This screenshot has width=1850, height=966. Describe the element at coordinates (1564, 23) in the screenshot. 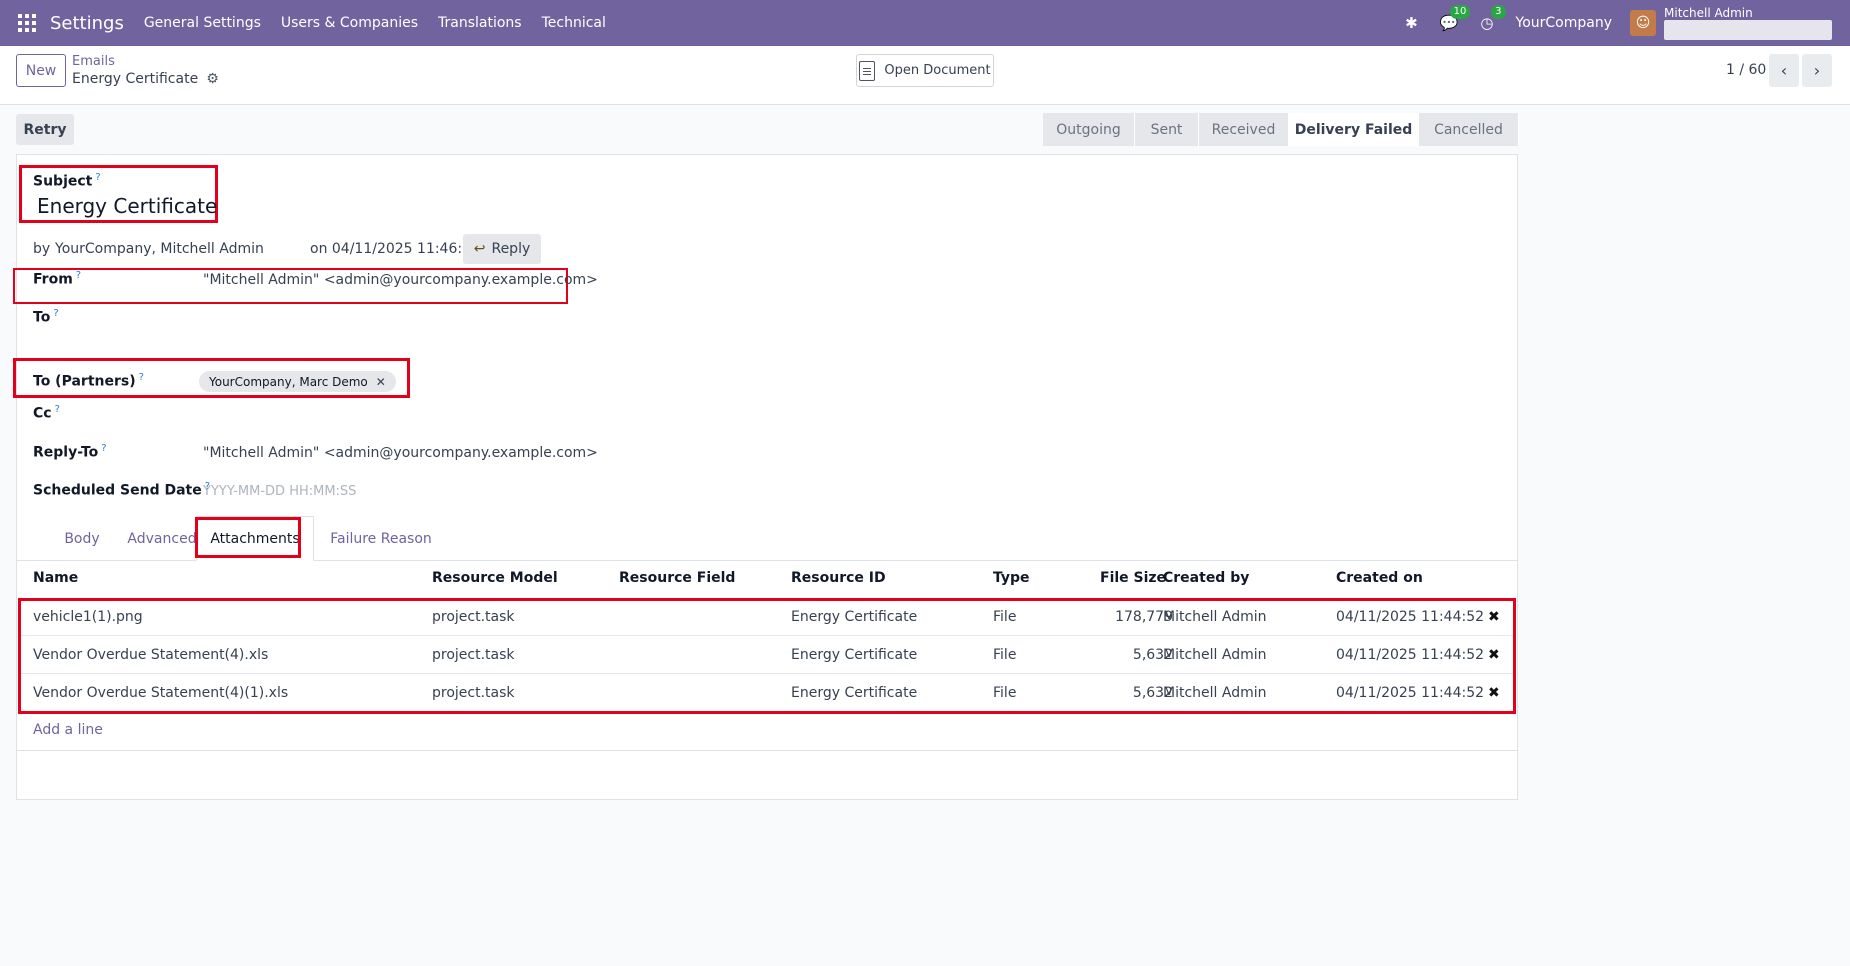

I see `company-switcher: YourCompany` at that location.